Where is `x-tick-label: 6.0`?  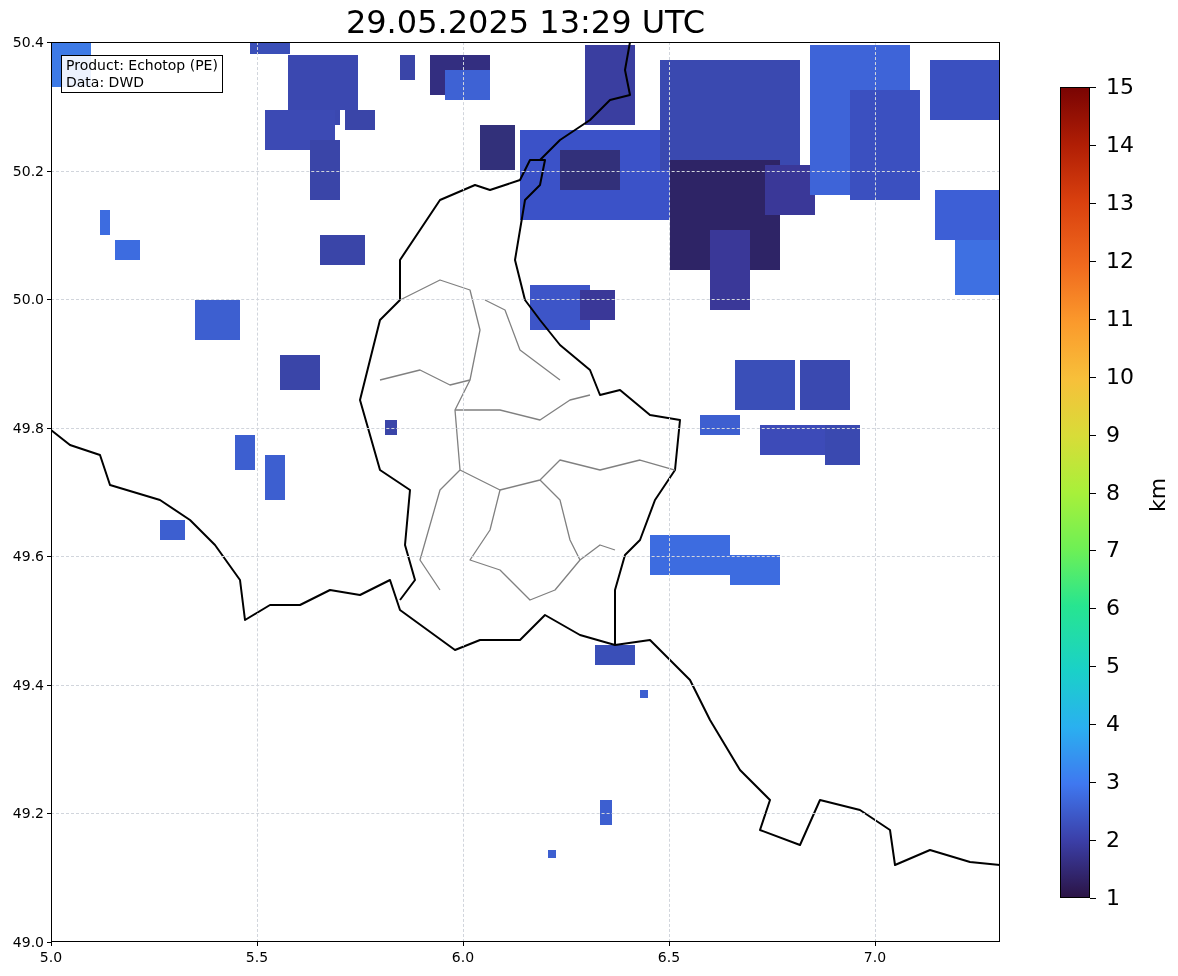
x-tick-label: 6.0 is located at coordinates (463, 957).